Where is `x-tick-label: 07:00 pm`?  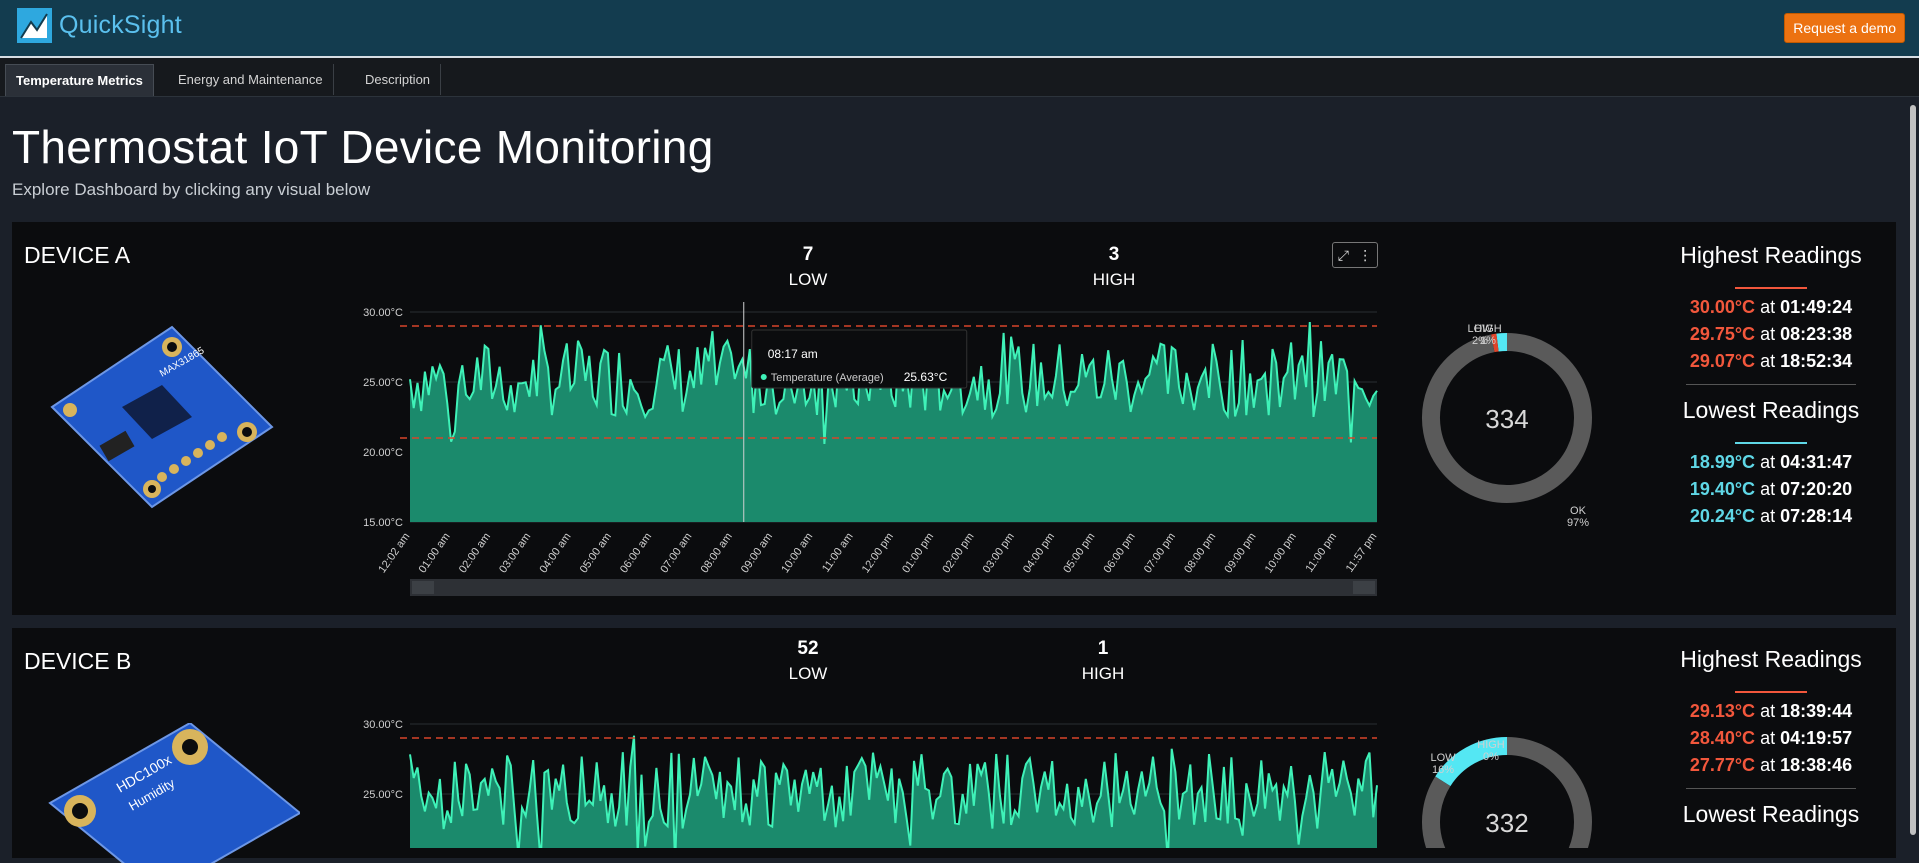
x-tick-label: 07:00 pm is located at coordinates (1160, 553).